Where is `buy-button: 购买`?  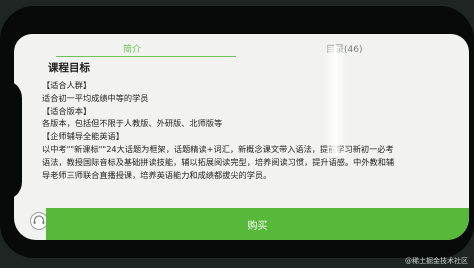 buy-button: 购买 is located at coordinates (257, 224).